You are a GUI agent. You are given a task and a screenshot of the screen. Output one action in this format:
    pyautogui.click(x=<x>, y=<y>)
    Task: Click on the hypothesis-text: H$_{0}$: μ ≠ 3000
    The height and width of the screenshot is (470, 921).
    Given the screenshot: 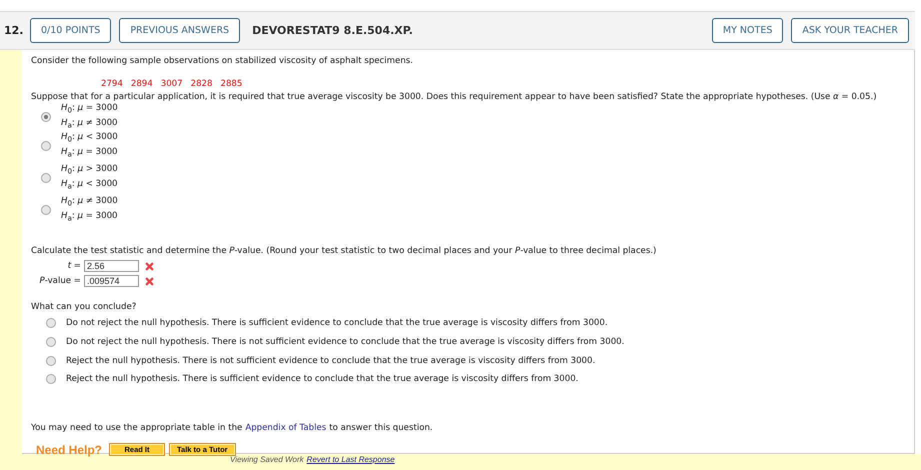 What is the action you would take?
    pyautogui.click(x=89, y=202)
    